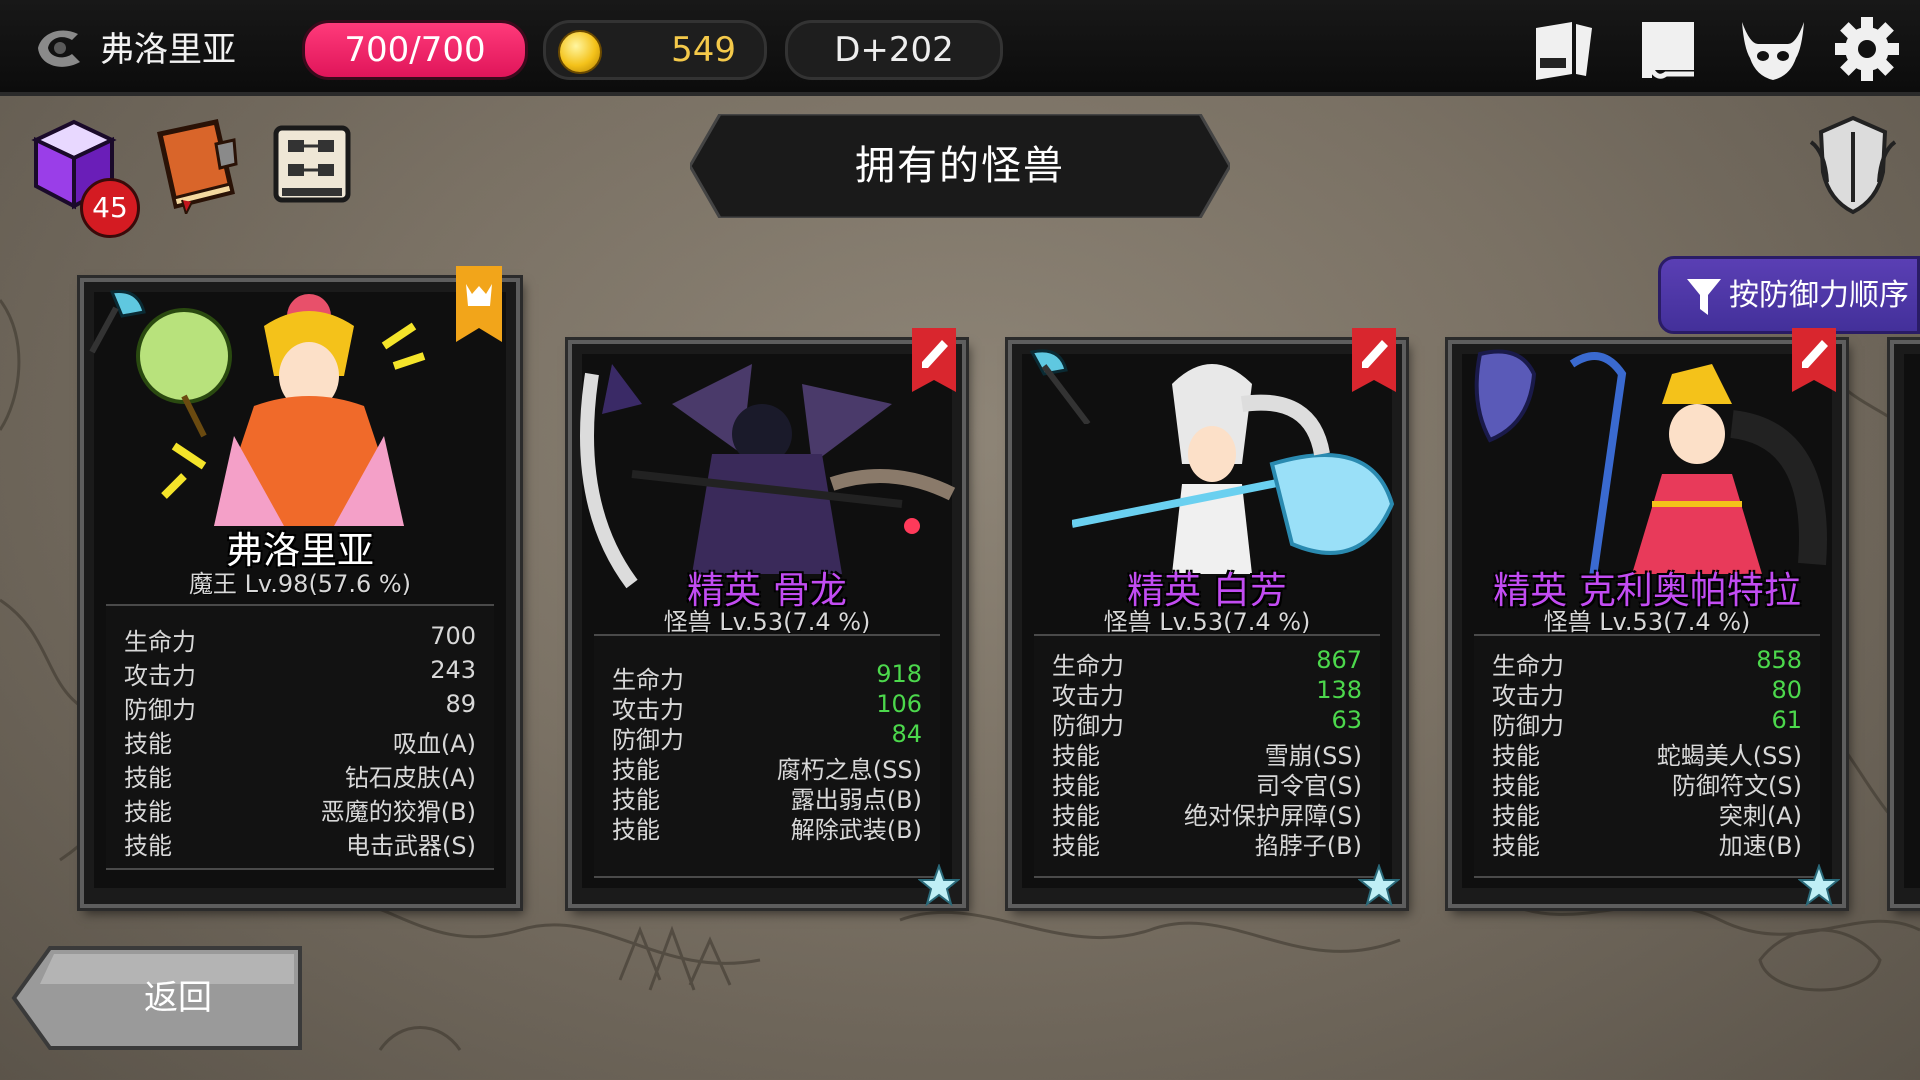 The height and width of the screenshot is (1080, 1920). Describe the element at coordinates (703, 50) in the screenshot. I see `gold-amount: 549` at that location.